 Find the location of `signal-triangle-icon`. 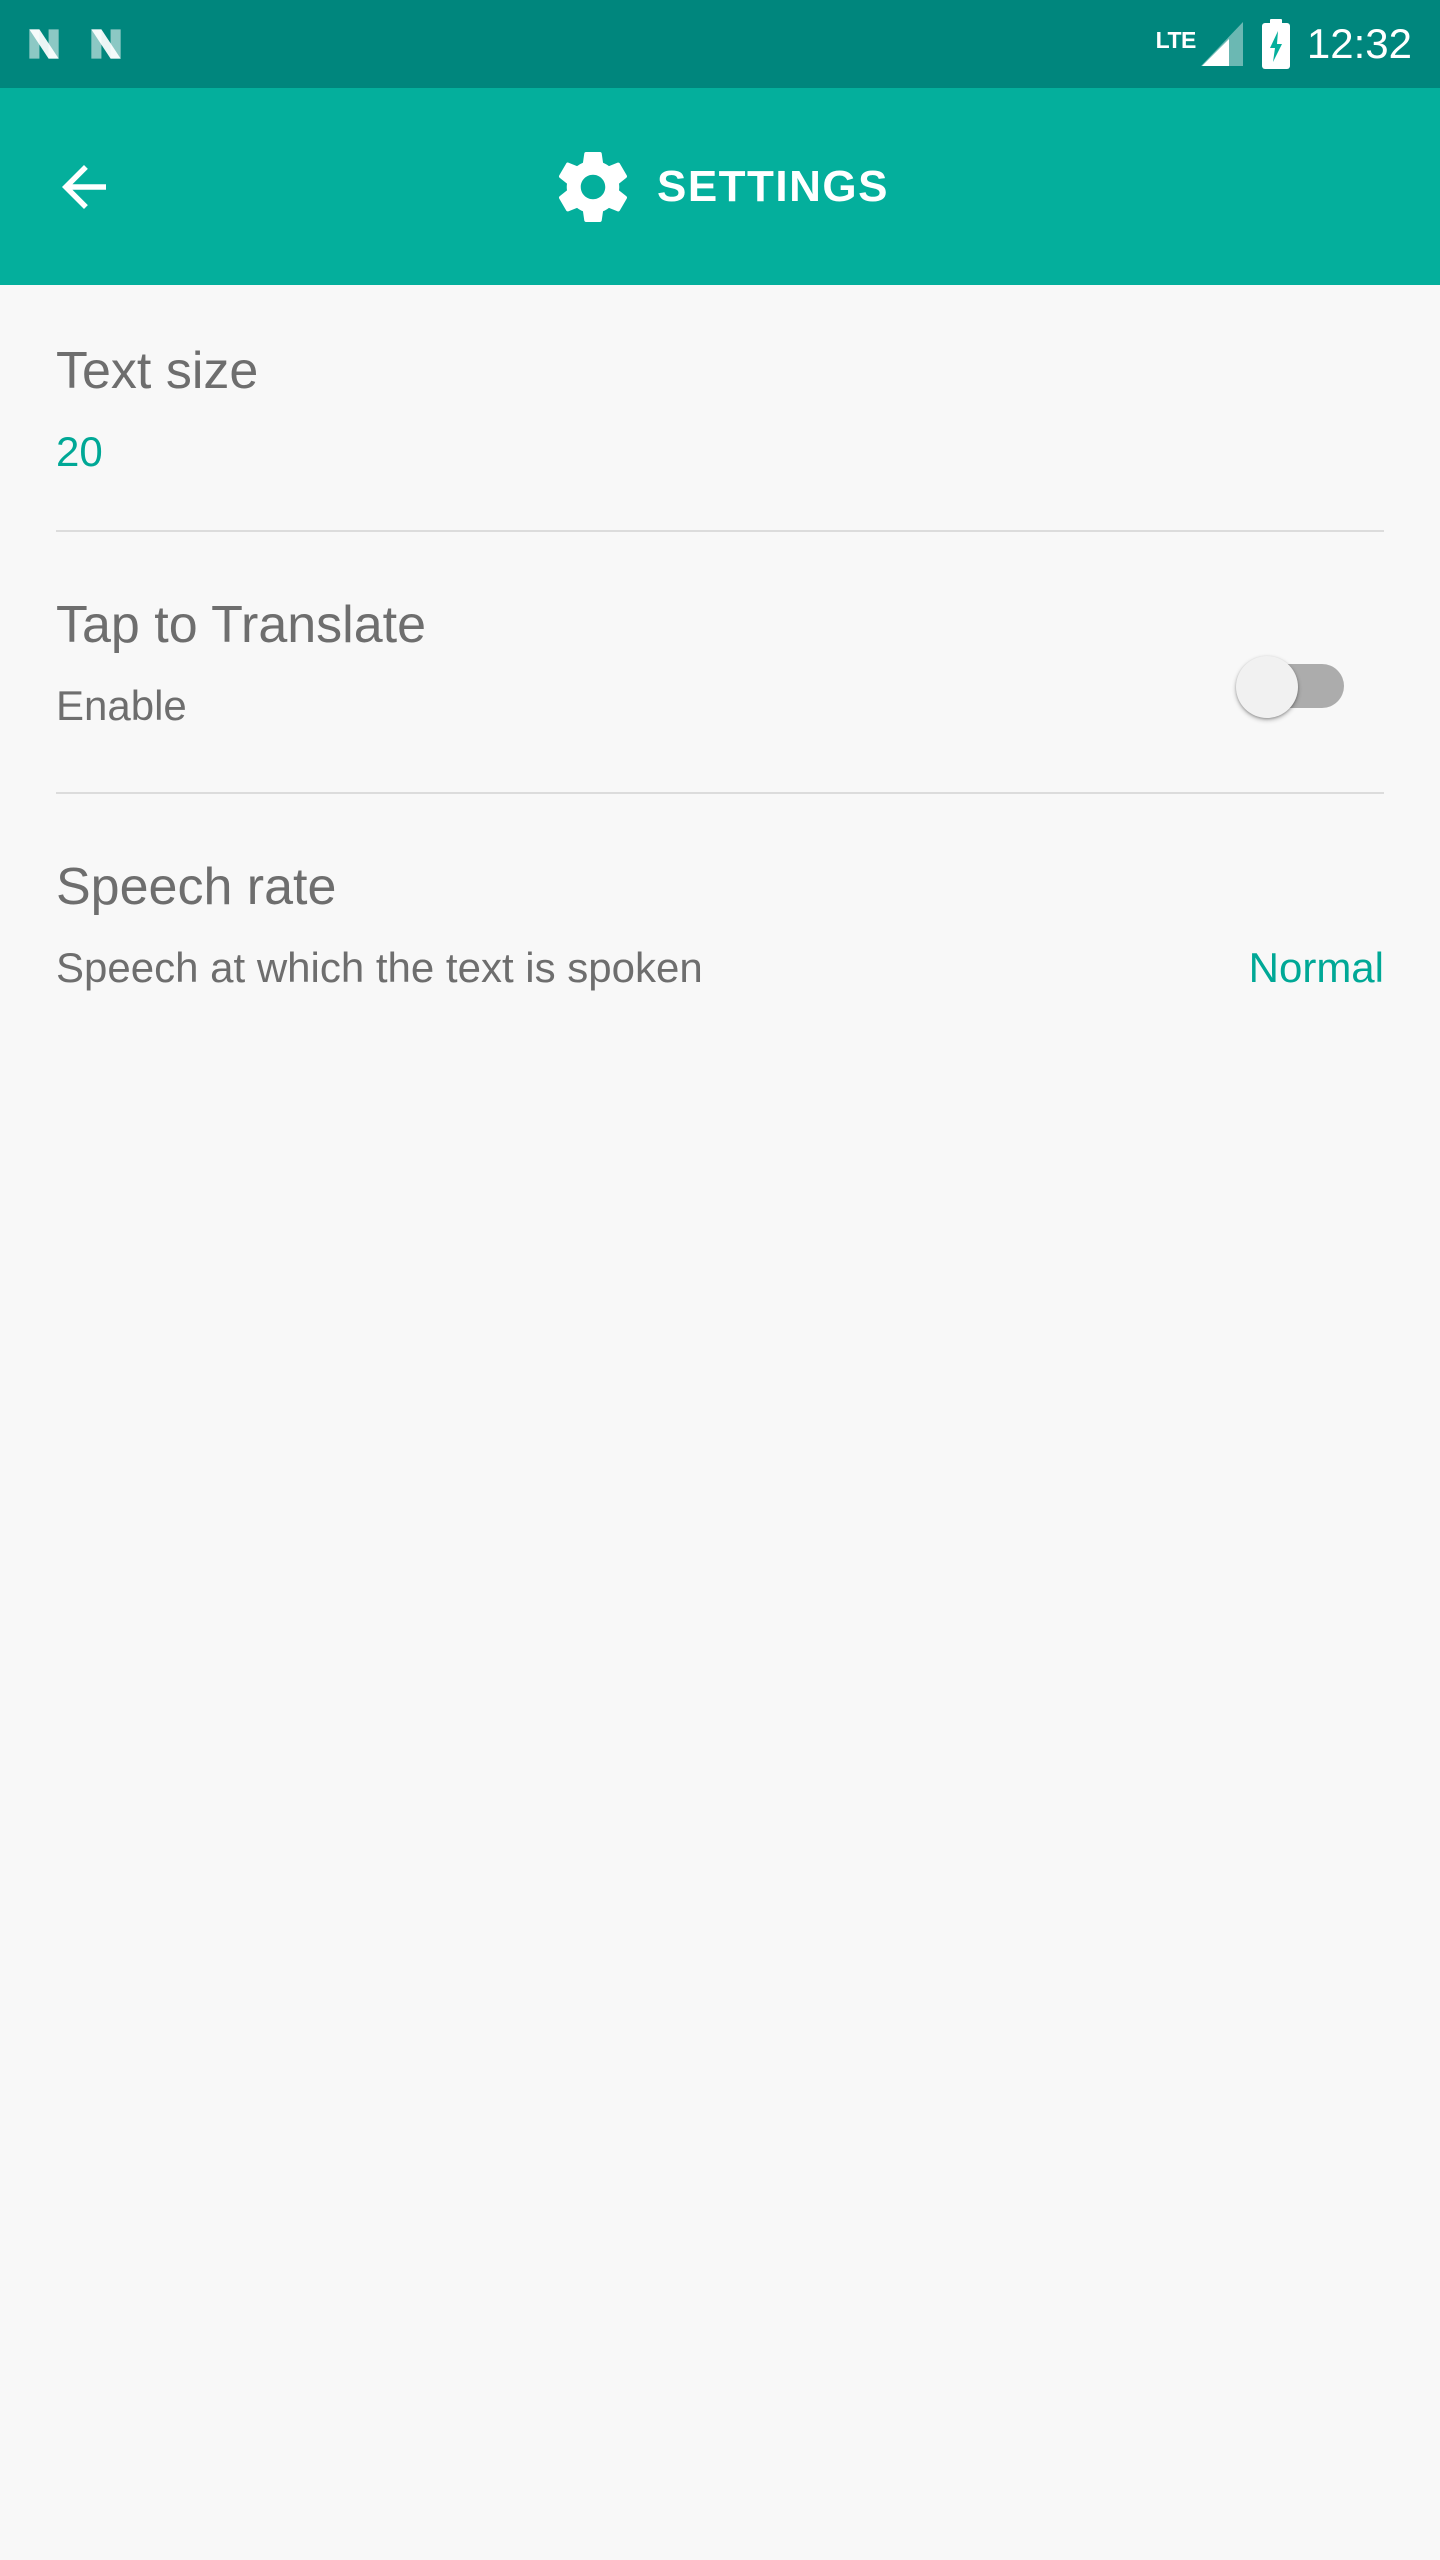

signal-triangle-icon is located at coordinates (1221, 44).